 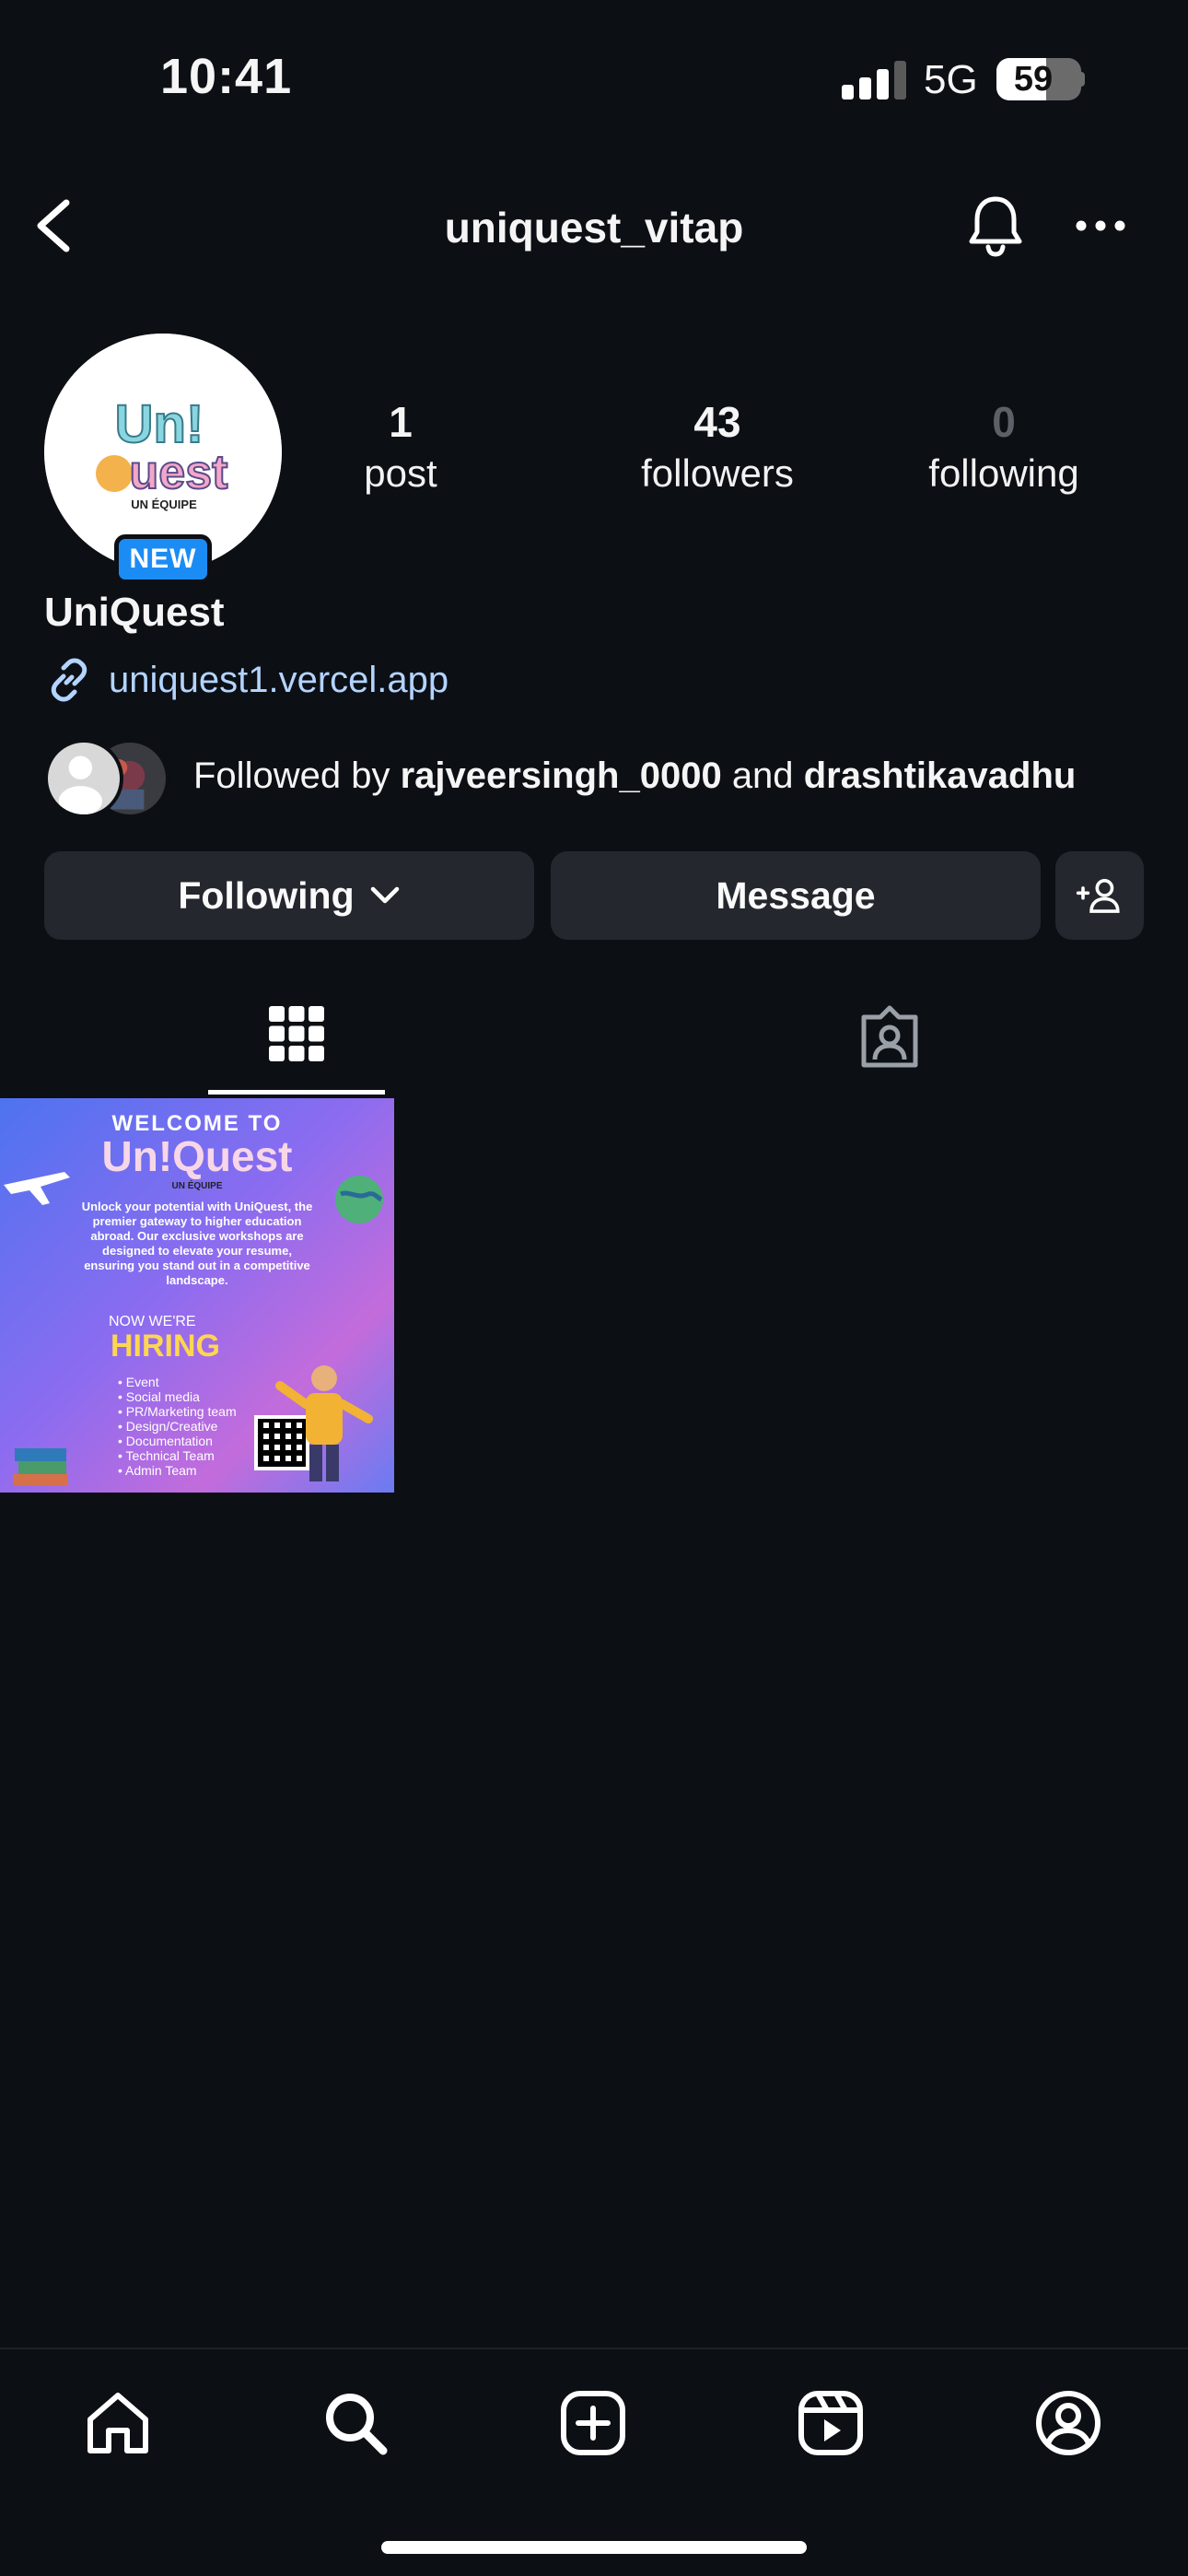 I want to click on nav-profile, so click(x=1068, y=2423).